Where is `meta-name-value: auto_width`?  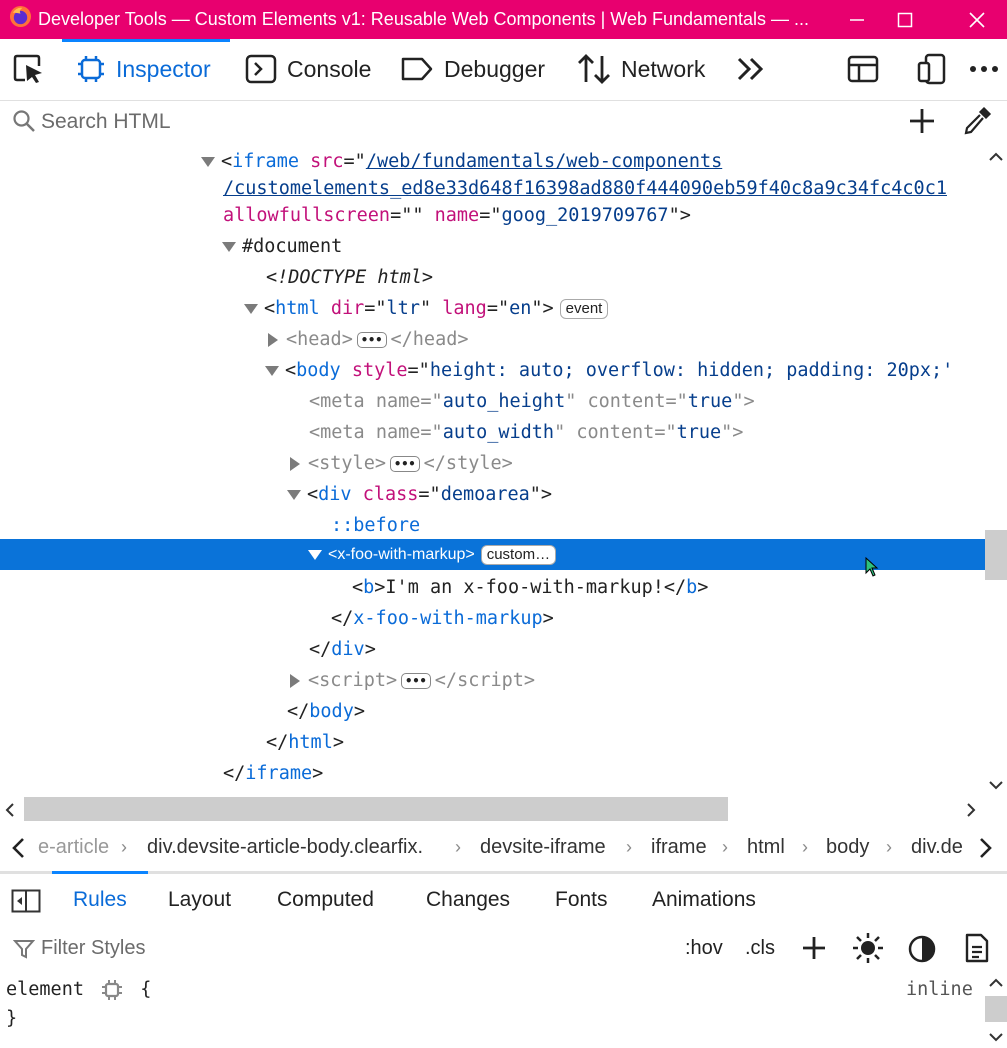
meta-name-value: auto_width is located at coordinates (498, 432).